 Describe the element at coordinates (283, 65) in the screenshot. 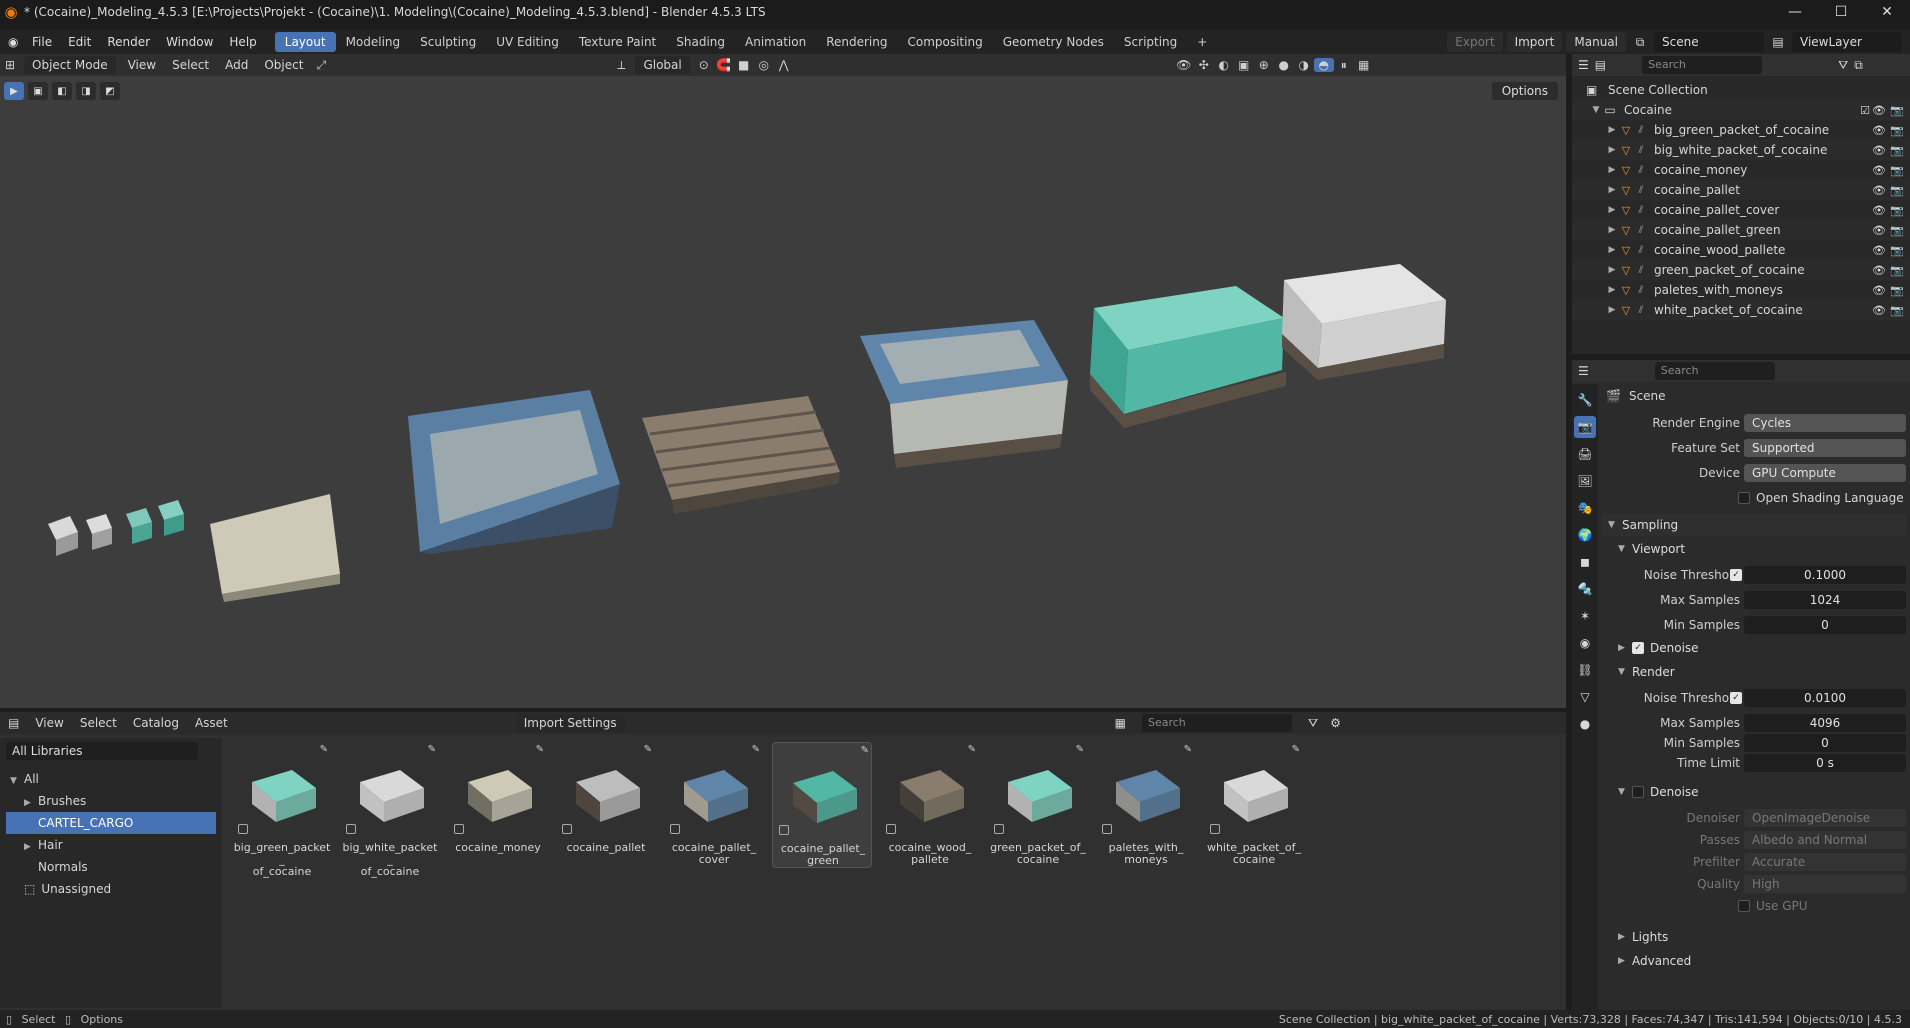

I see `viewport-menu-object: Object` at that location.